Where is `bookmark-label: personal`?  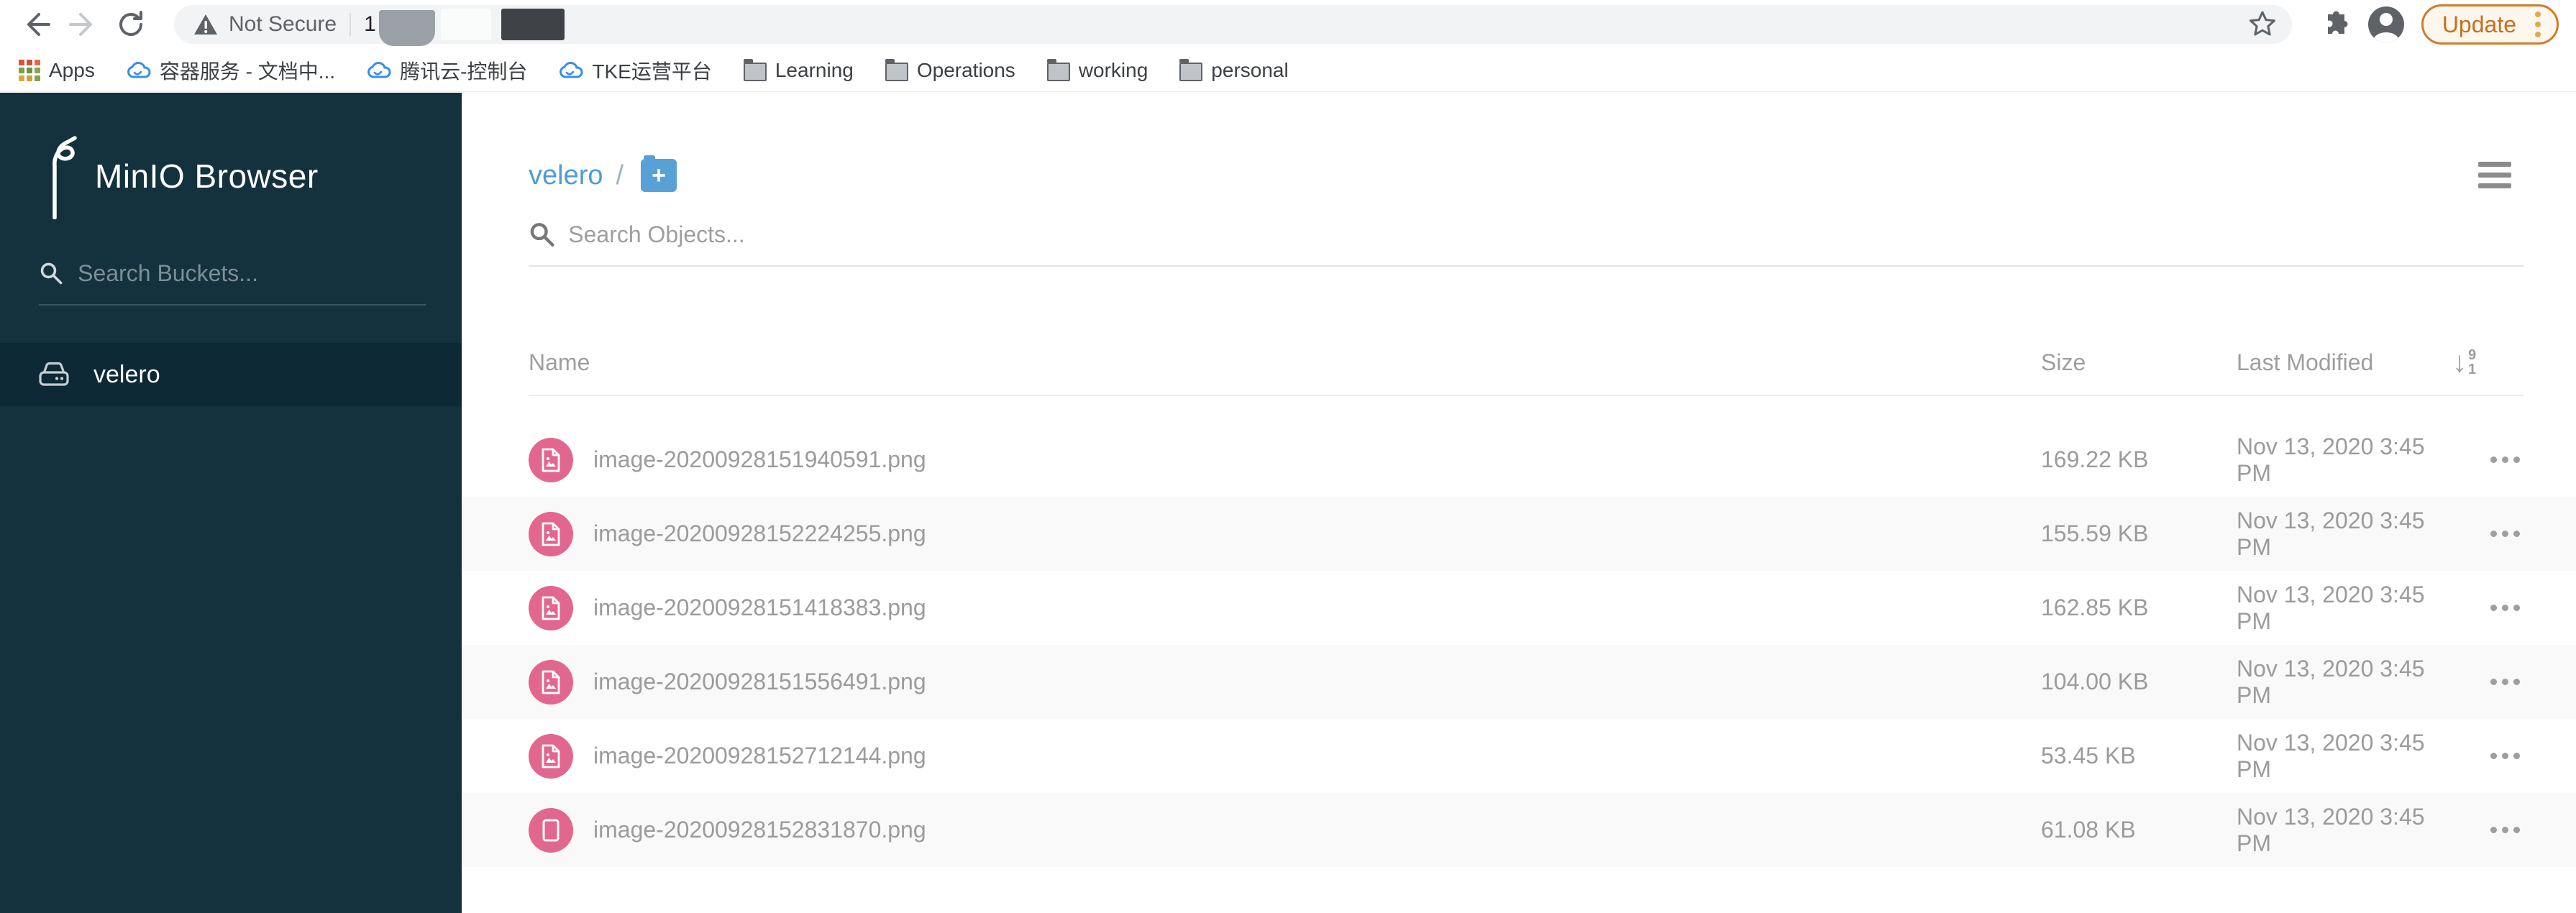
bookmark-label: personal is located at coordinates (1250, 69).